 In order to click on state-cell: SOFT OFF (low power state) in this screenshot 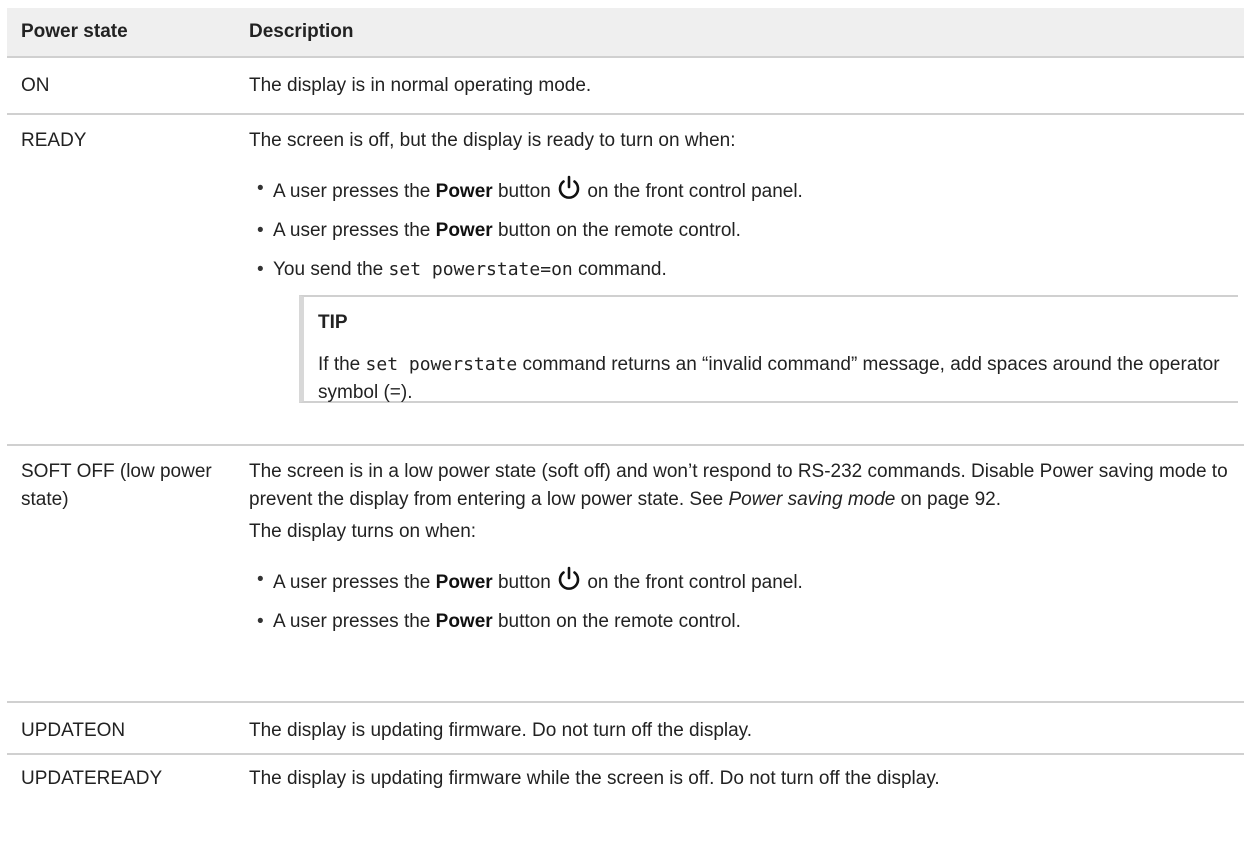, I will do `click(116, 485)`.